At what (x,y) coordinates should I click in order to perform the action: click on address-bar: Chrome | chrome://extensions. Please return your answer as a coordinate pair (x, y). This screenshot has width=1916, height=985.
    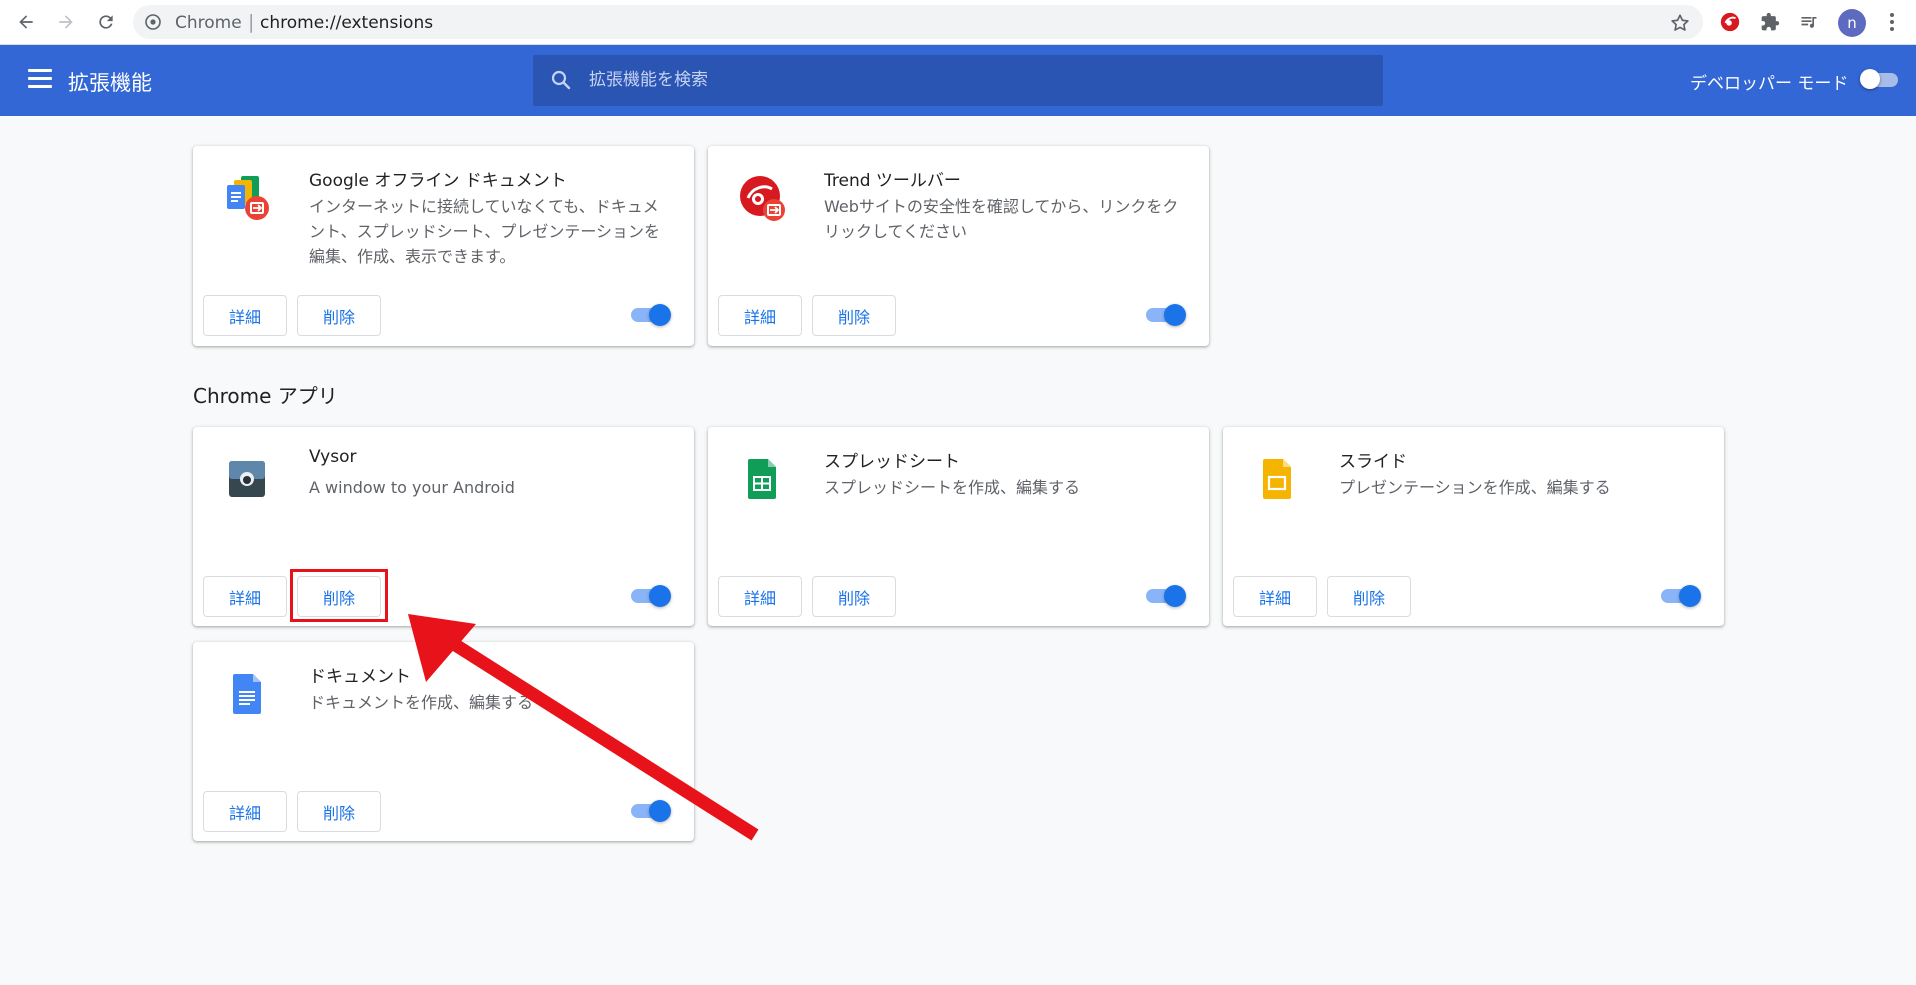
    Looking at the image, I should click on (918, 22).